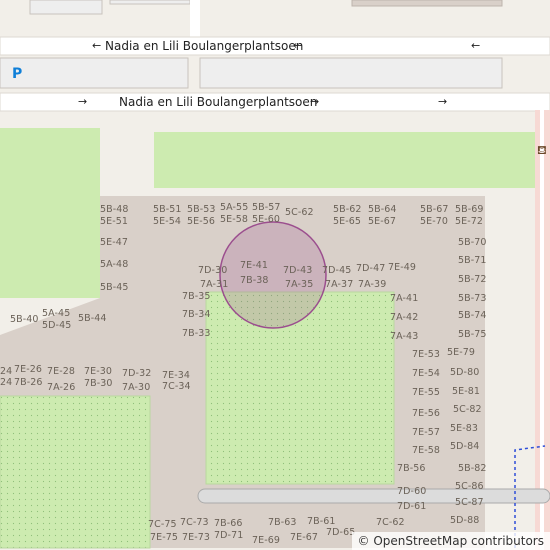 The height and width of the screenshot is (550, 550). Describe the element at coordinates (467, 409) in the screenshot. I see `address-label: 5C-82` at that location.